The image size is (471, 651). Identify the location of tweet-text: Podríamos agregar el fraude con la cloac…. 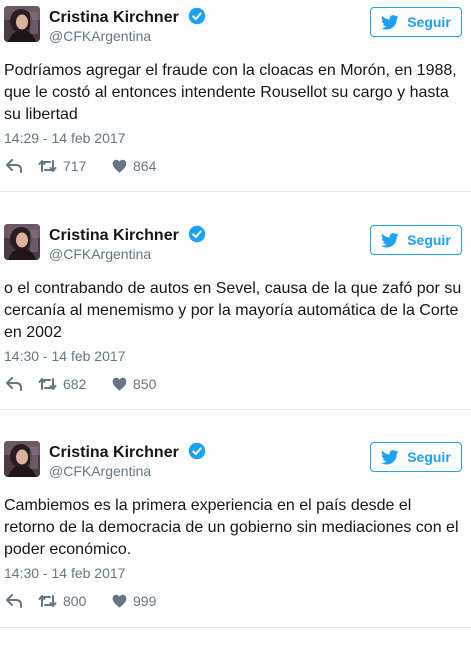
(230, 92).